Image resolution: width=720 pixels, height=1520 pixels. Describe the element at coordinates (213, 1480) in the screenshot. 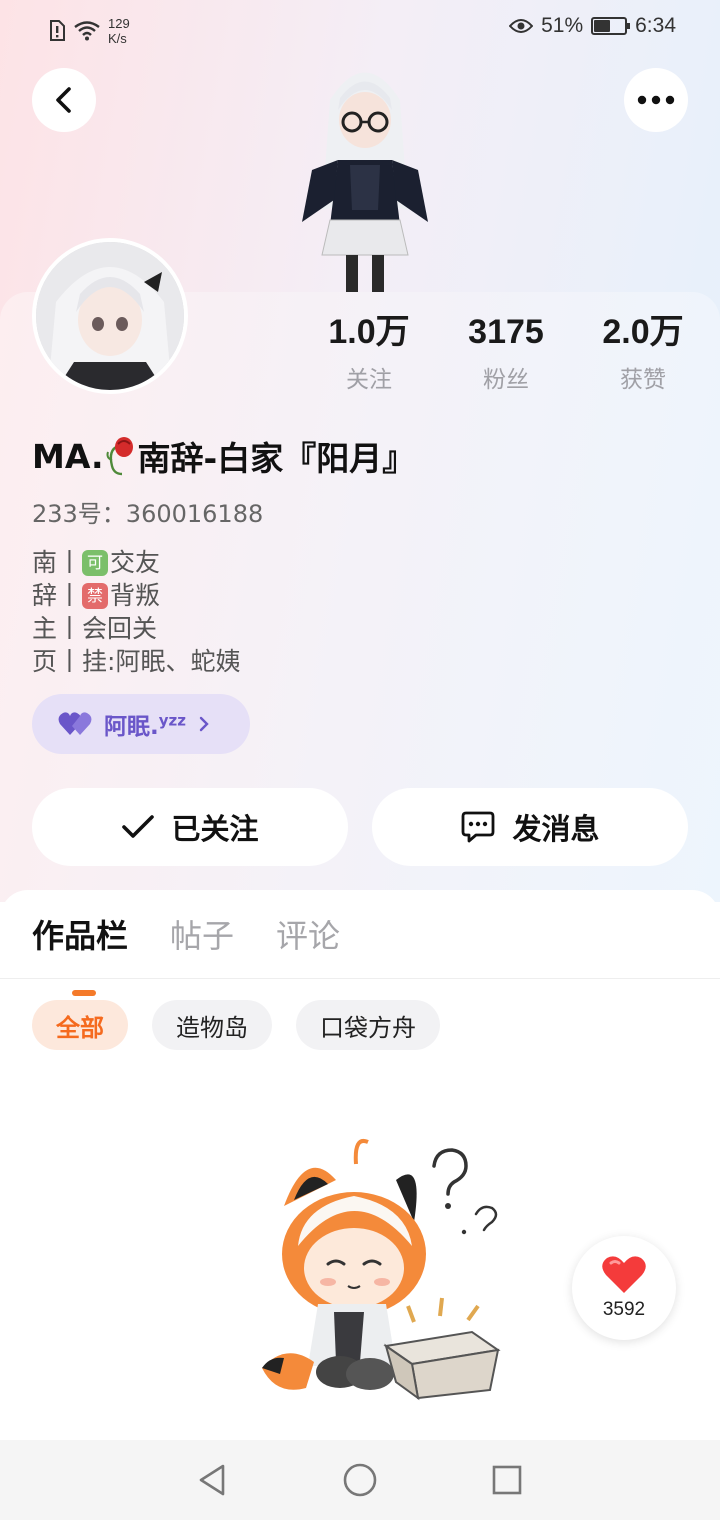

I see `nav-back-icon` at that location.